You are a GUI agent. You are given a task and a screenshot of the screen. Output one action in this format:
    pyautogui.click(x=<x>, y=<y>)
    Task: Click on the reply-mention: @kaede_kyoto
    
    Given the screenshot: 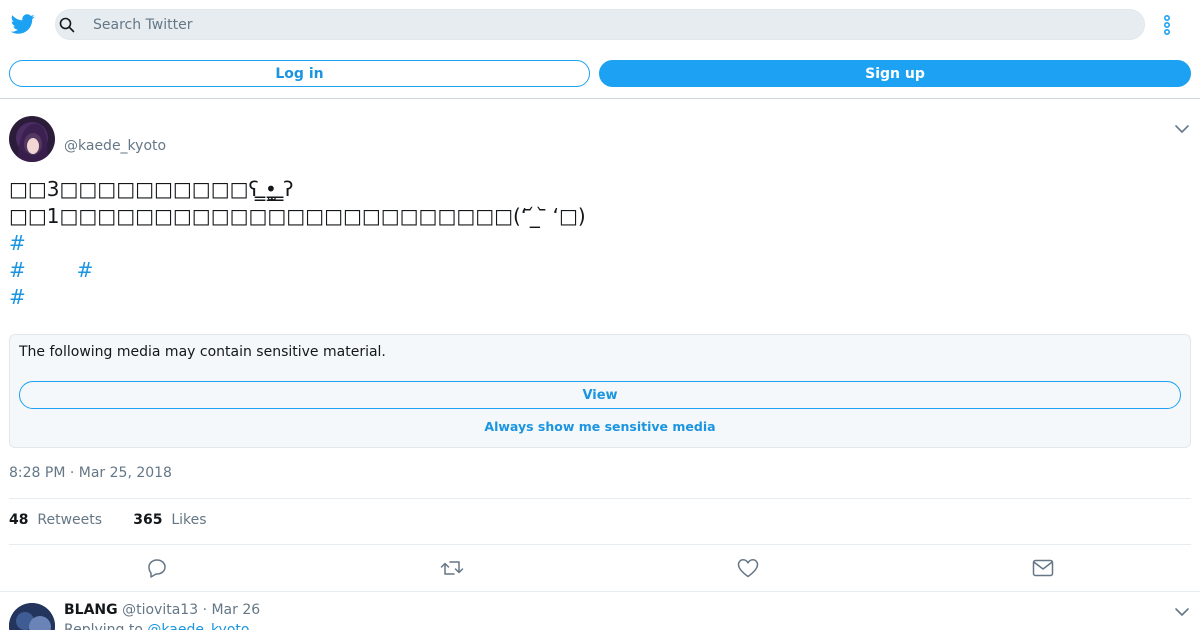 What is the action you would take?
    pyautogui.click(x=198, y=626)
    